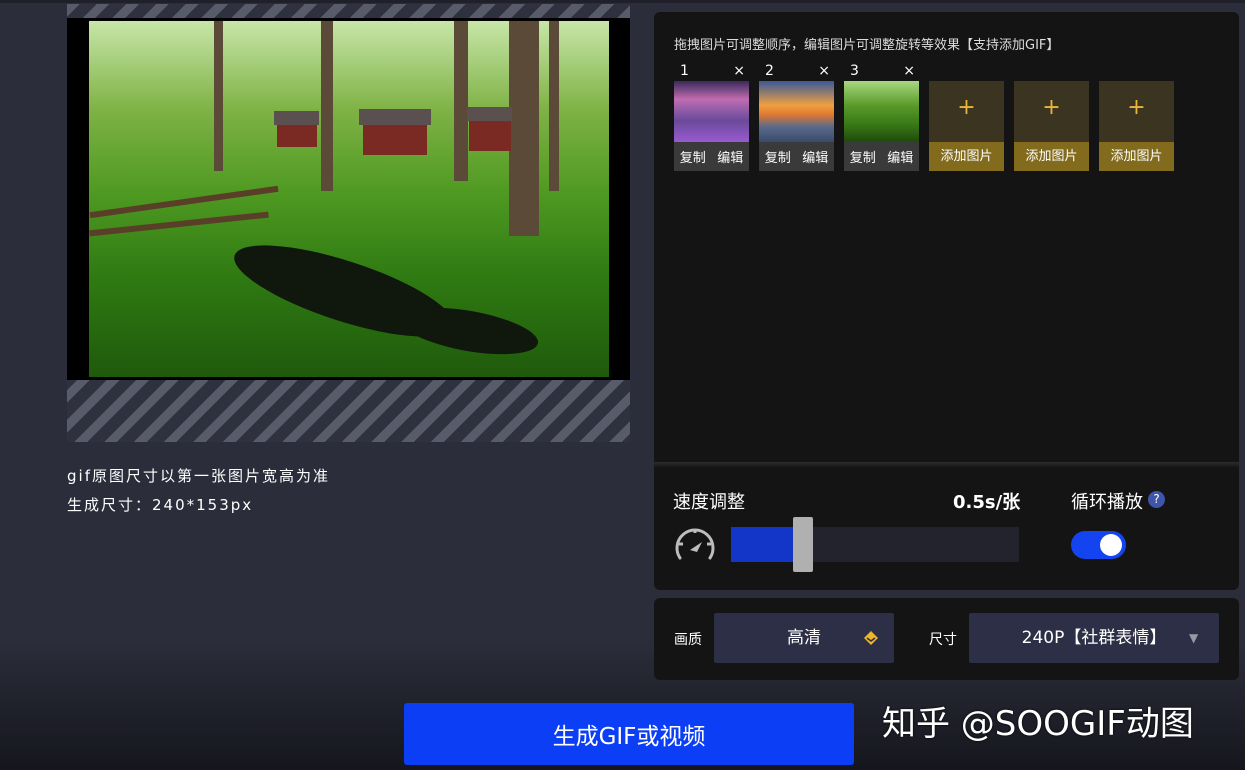  I want to click on quality-label: 画质, so click(688, 640).